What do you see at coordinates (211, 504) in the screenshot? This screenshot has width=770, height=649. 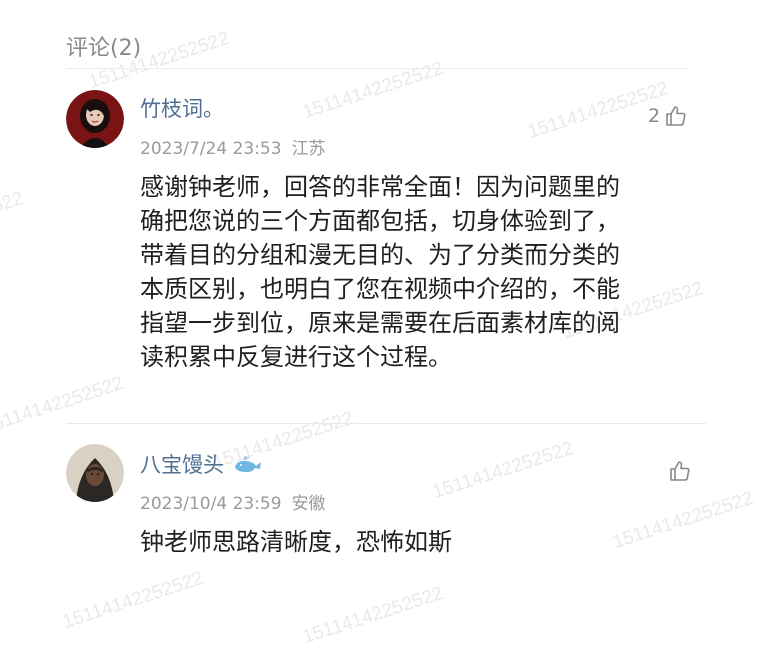 I see `comment-date: 2023/10/4 23:59` at bounding box center [211, 504].